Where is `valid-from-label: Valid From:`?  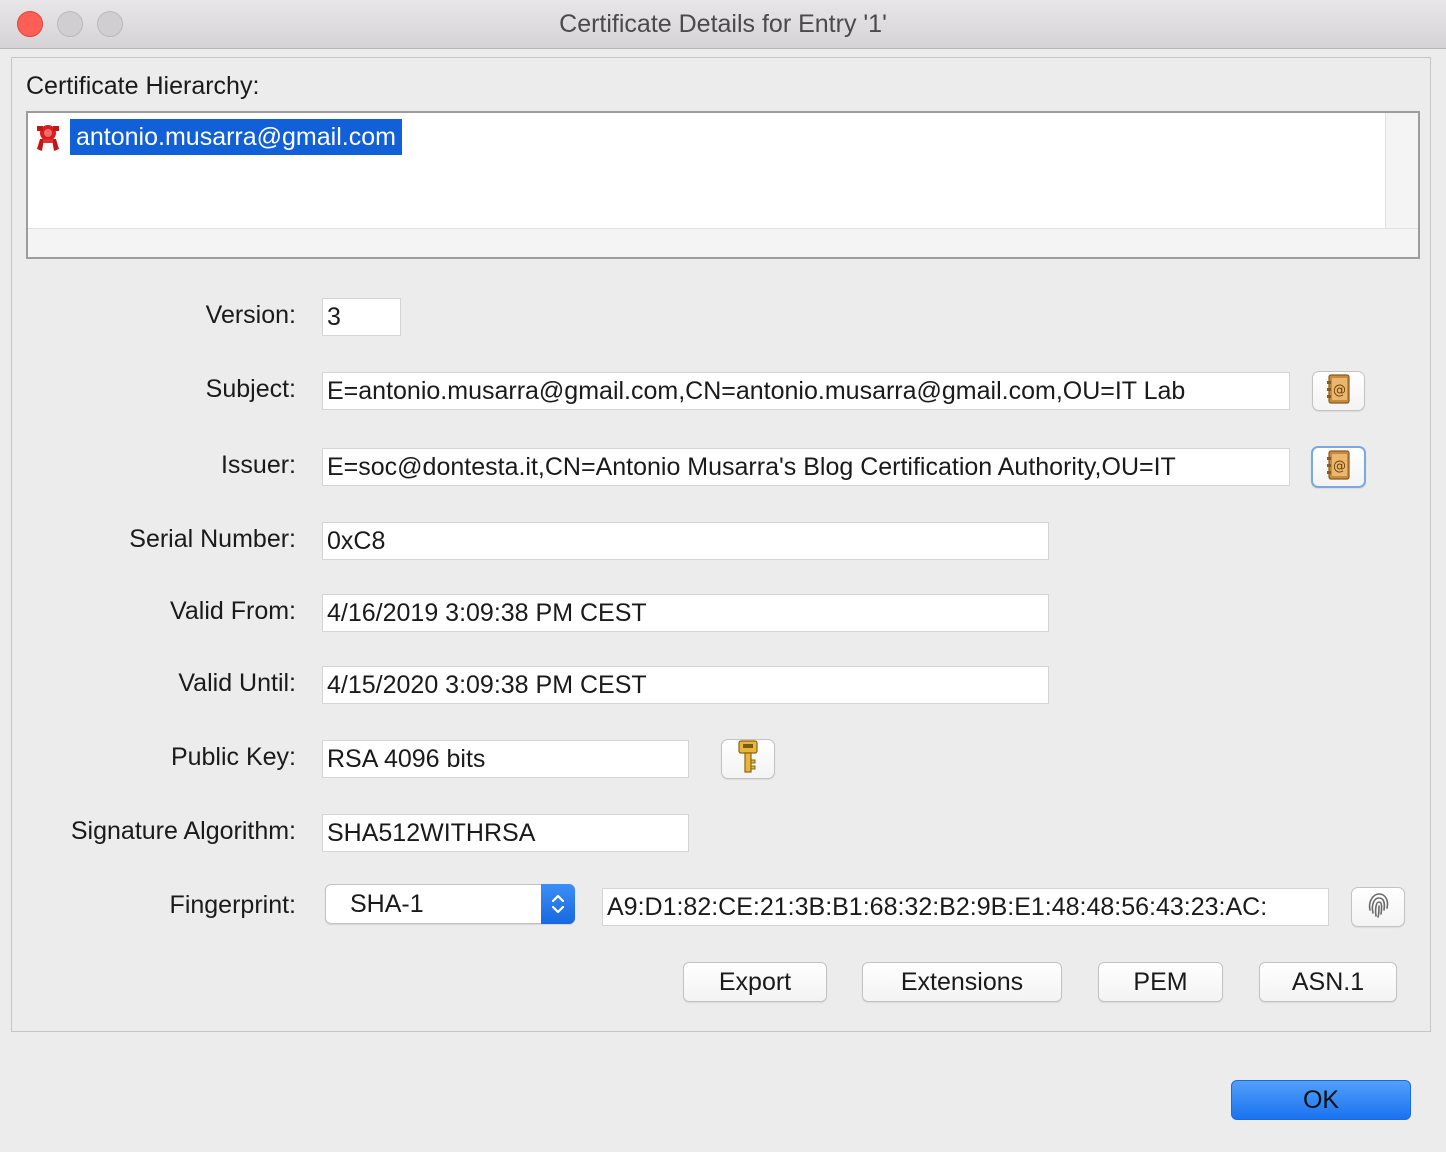
valid-from-label: Valid From: is located at coordinates (233, 611).